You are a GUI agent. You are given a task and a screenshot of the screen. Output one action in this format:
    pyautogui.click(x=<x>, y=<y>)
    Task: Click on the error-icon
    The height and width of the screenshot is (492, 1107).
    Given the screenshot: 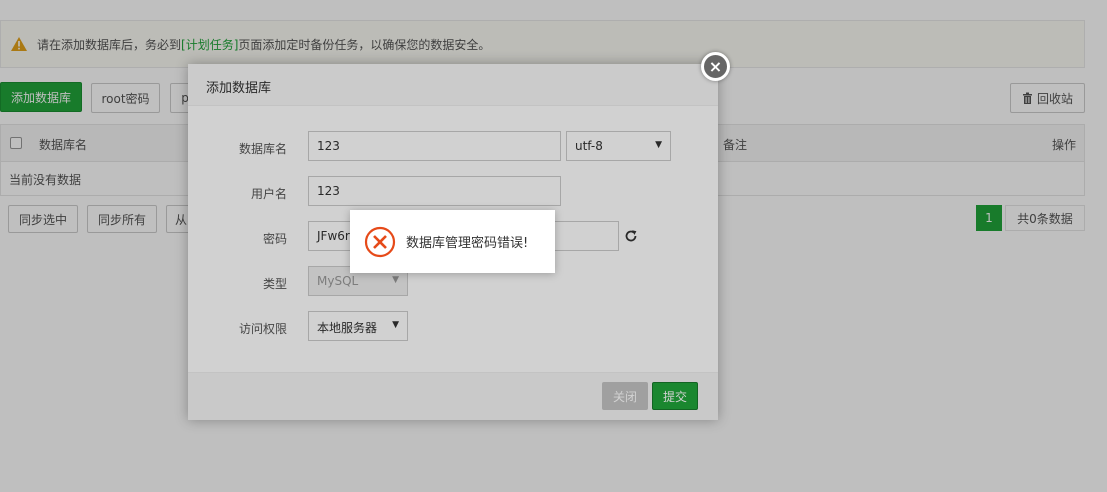 What is the action you would take?
    pyautogui.click(x=380, y=241)
    